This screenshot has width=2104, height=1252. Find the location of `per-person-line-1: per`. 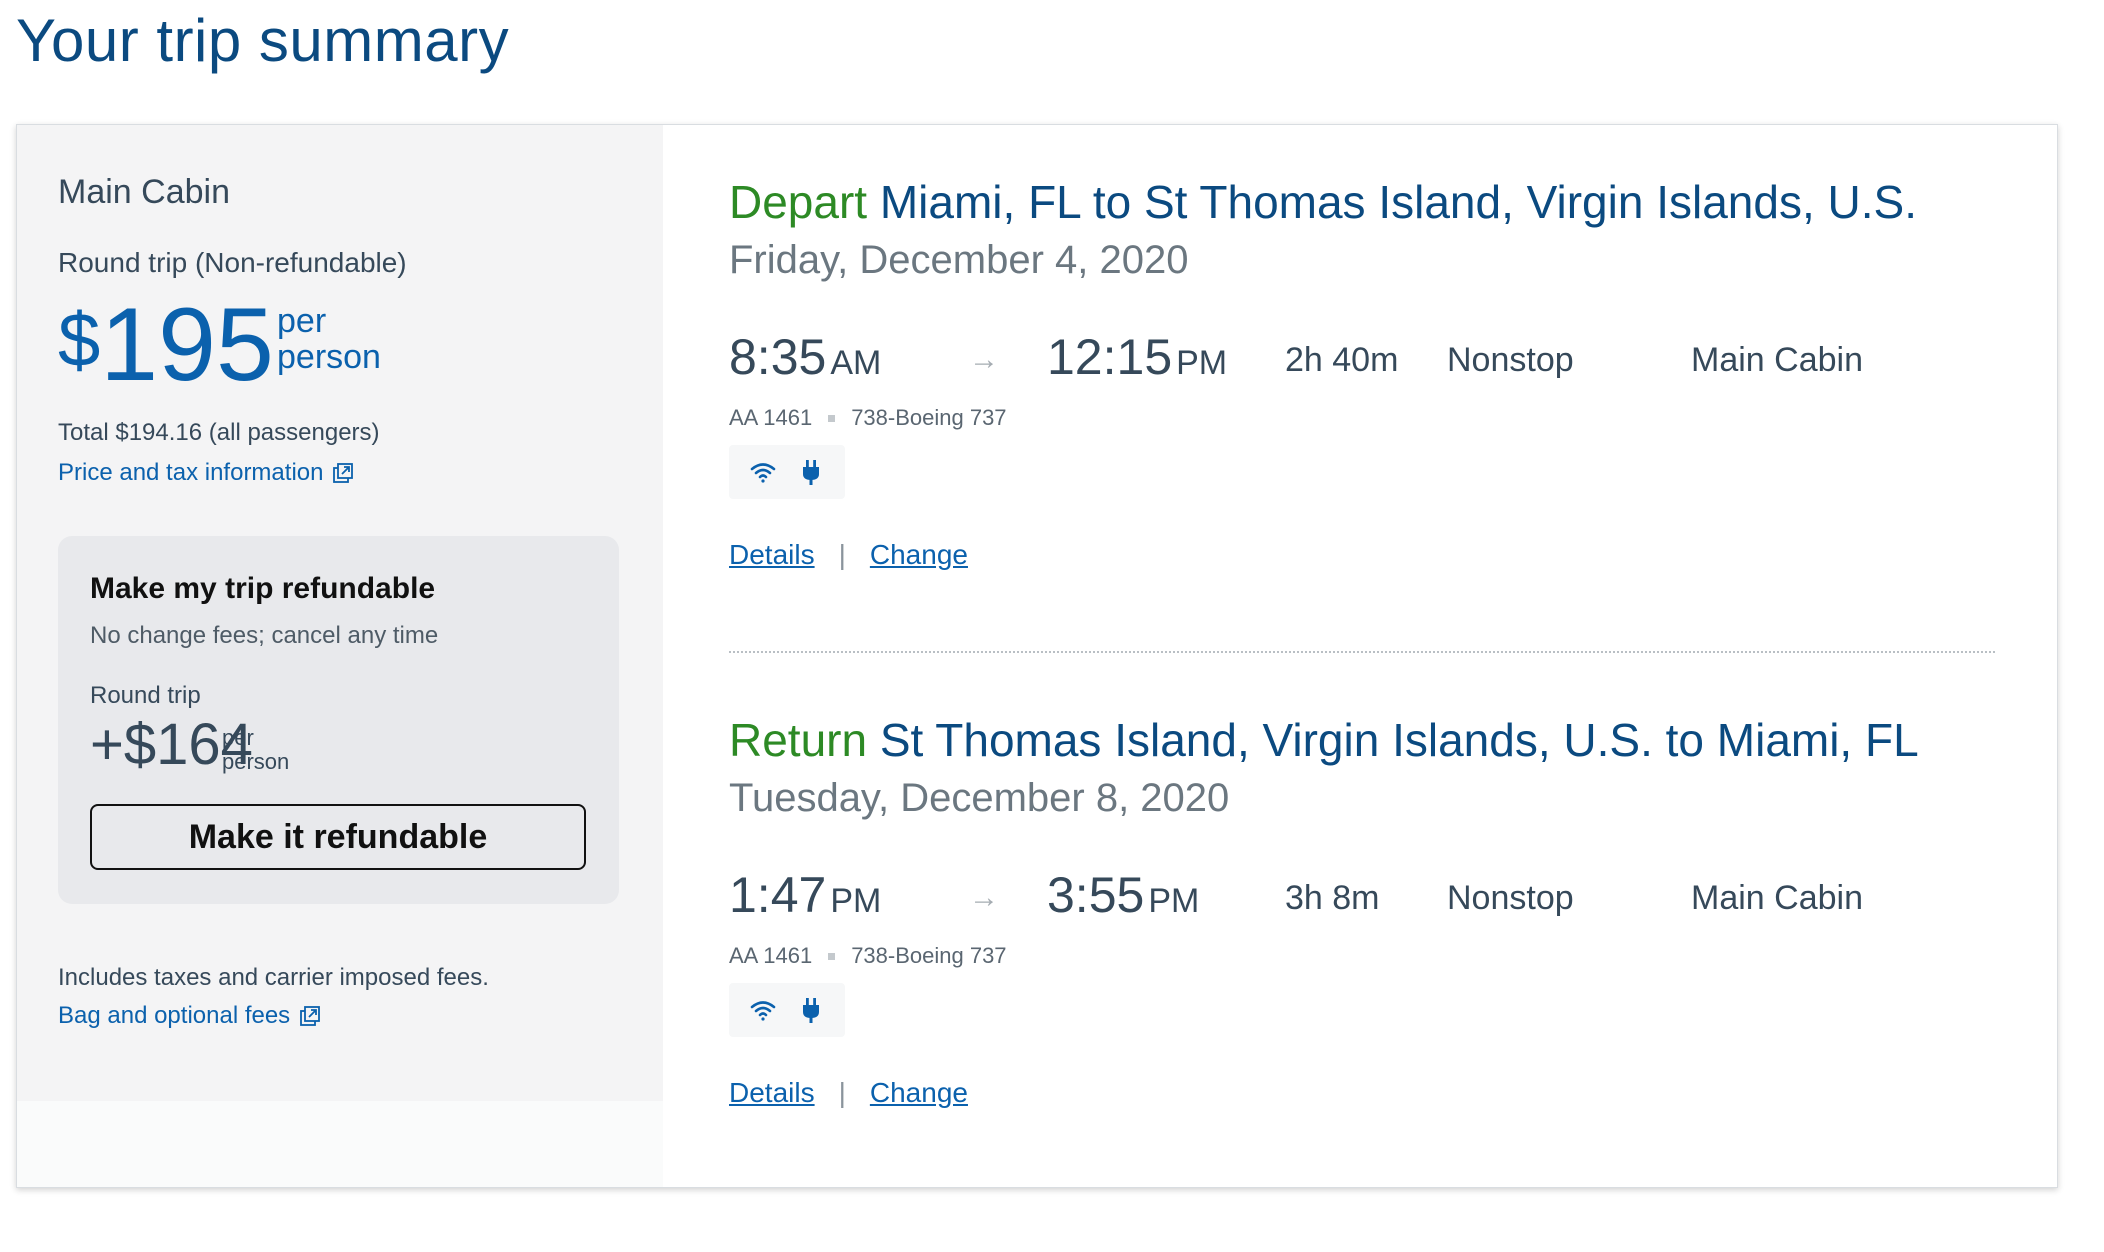

per-person-line-1: per is located at coordinates (302, 321).